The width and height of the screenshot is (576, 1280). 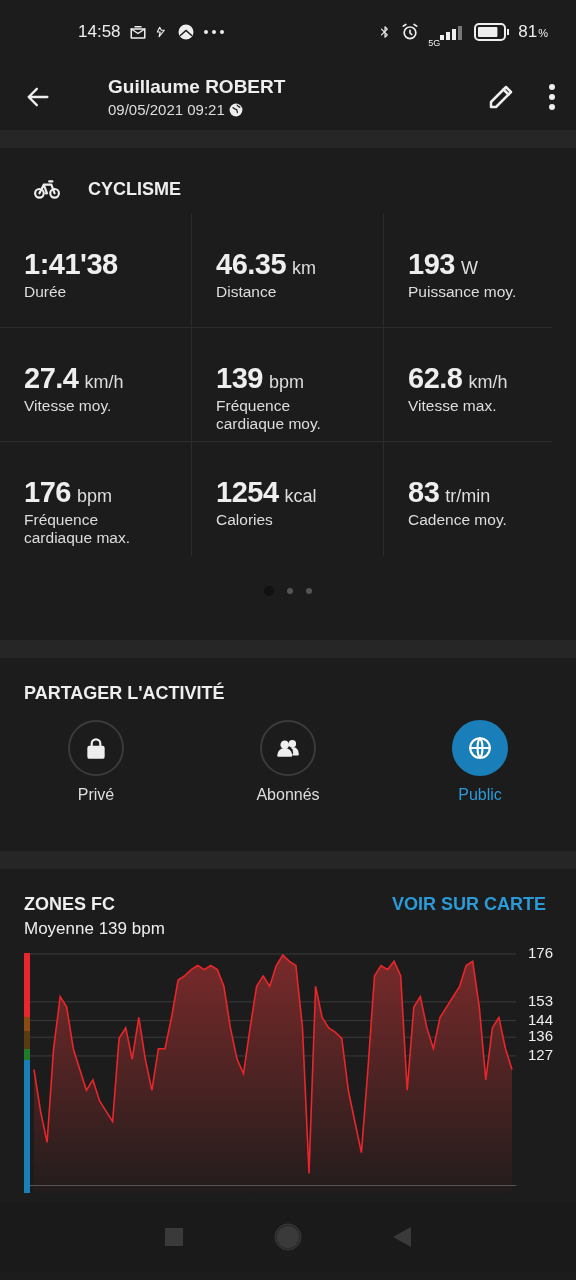 I want to click on mountain-icon, so click(x=185, y=32).